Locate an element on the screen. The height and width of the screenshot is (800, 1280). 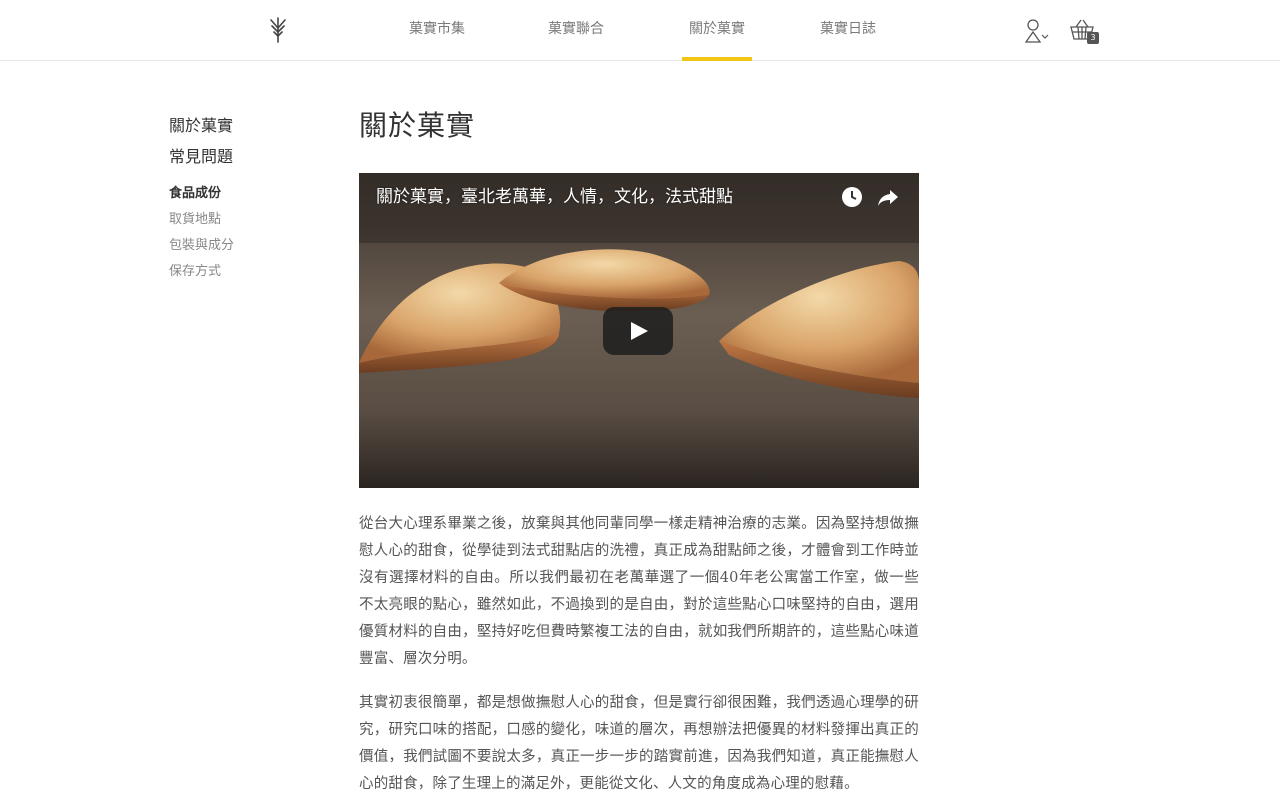
sidebar-item-packaging: 包裝與成分 is located at coordinates (244, 249).